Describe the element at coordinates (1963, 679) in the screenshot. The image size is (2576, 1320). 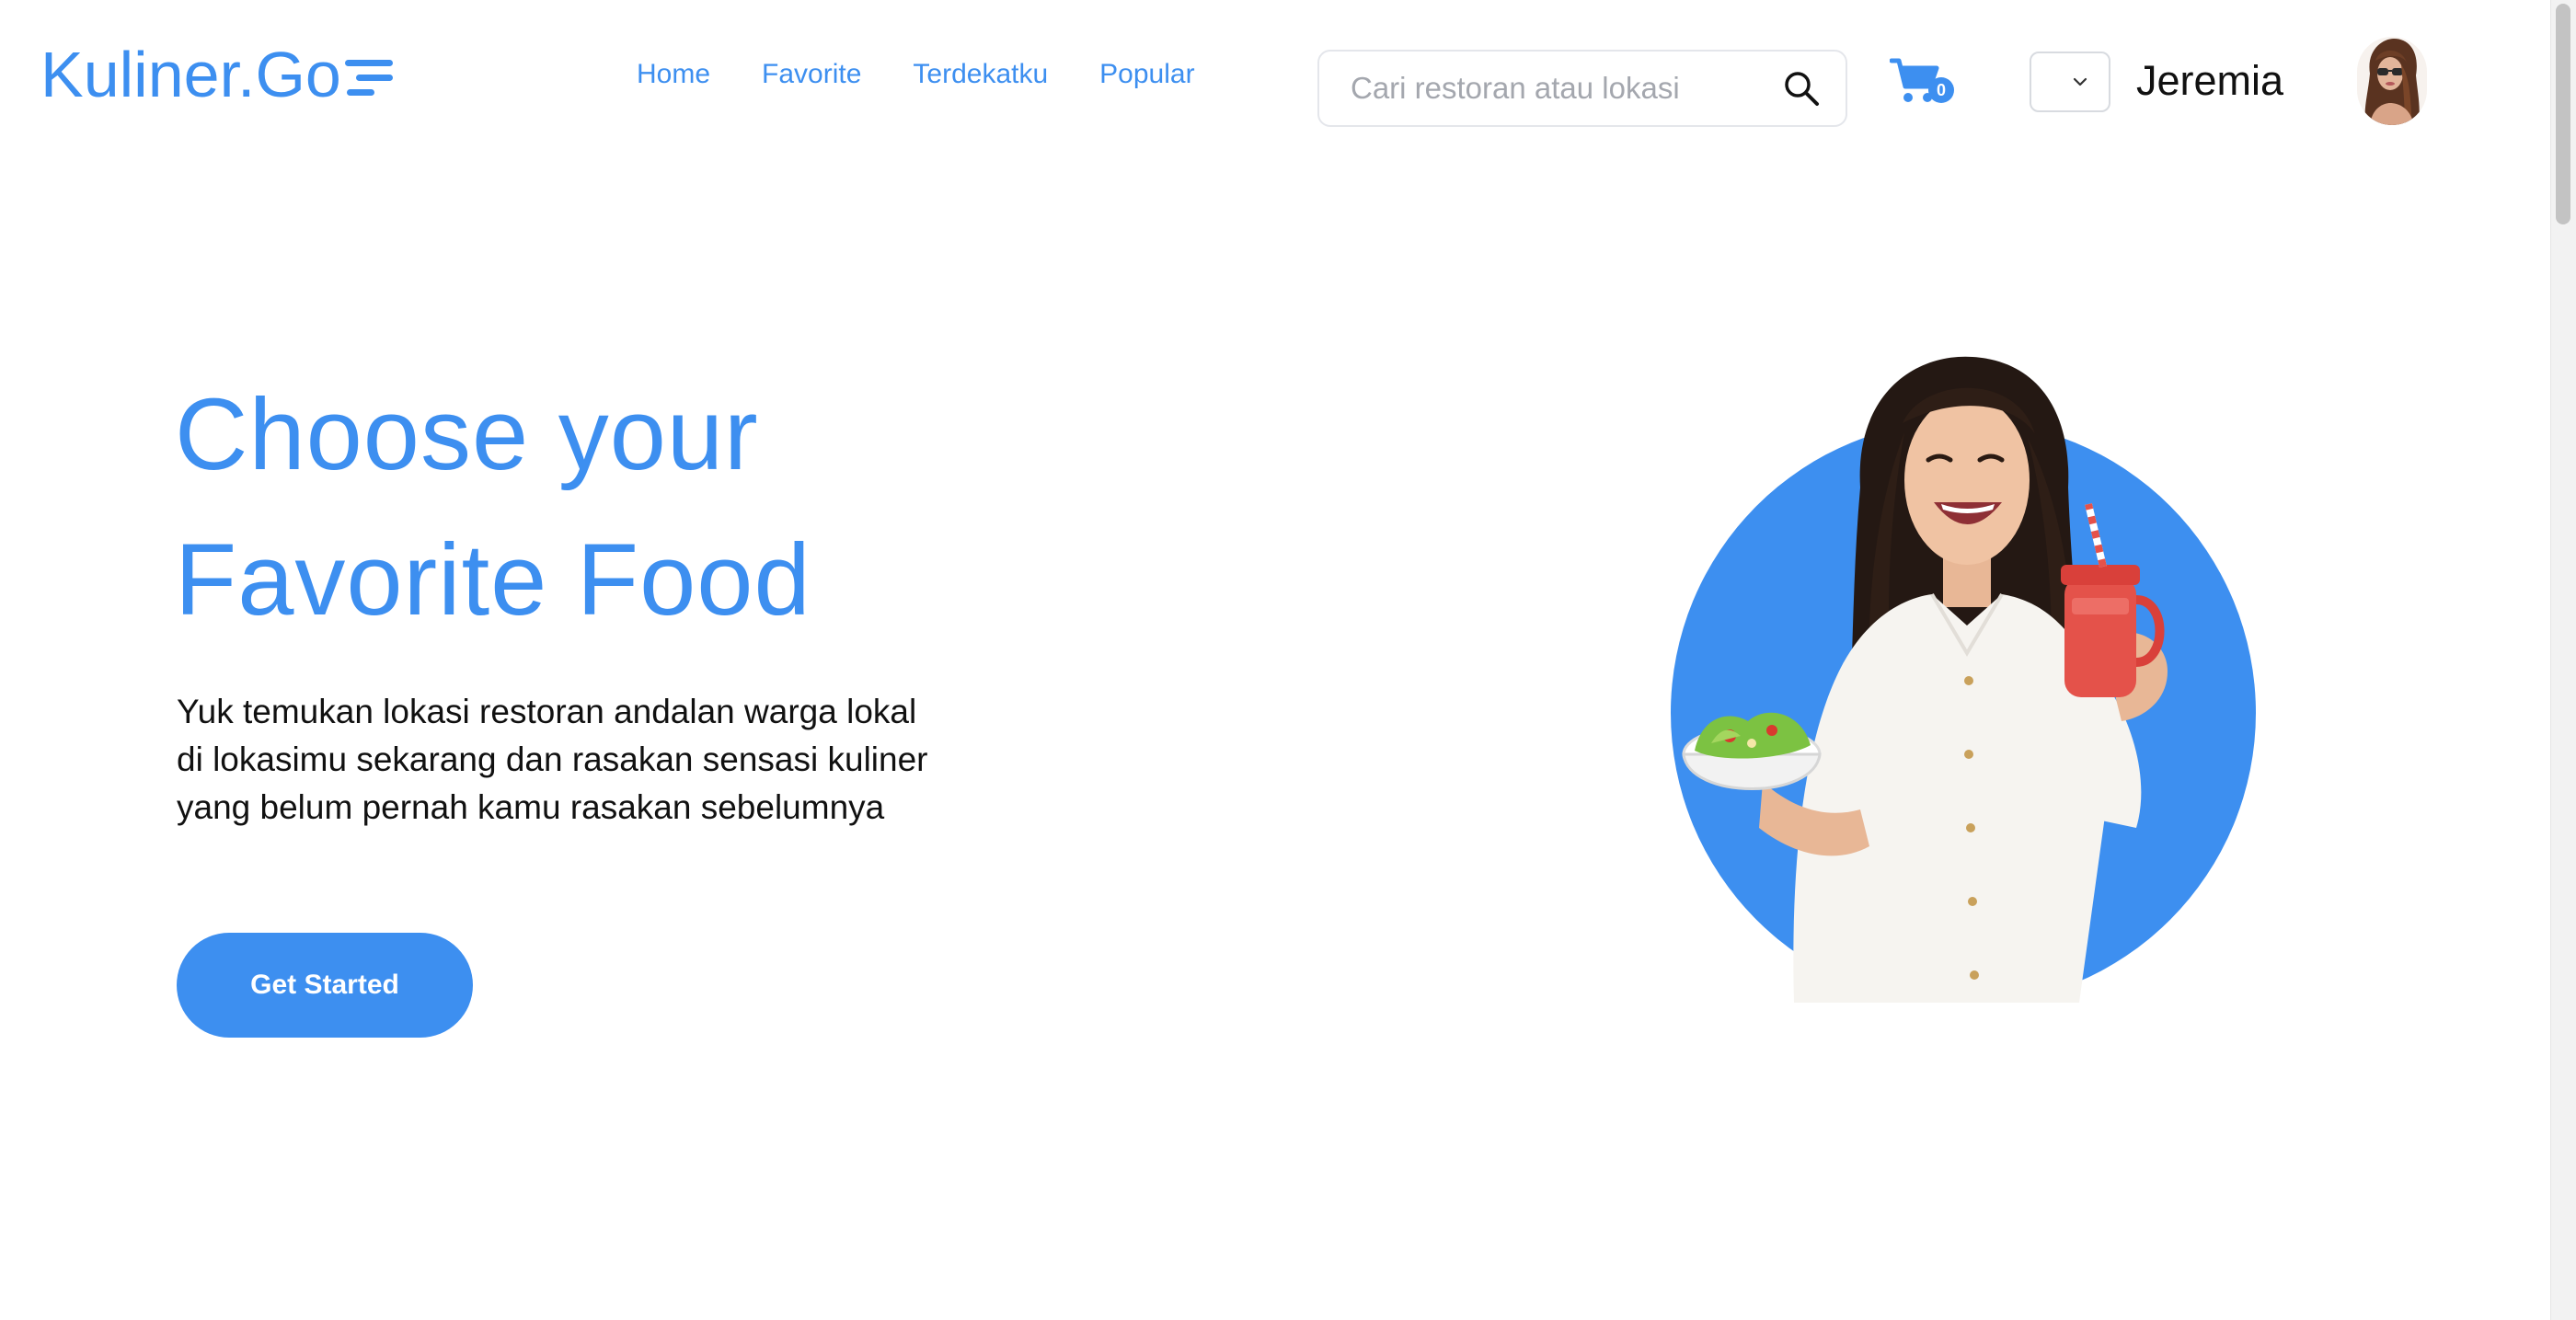
I see `hero-image` at that location.